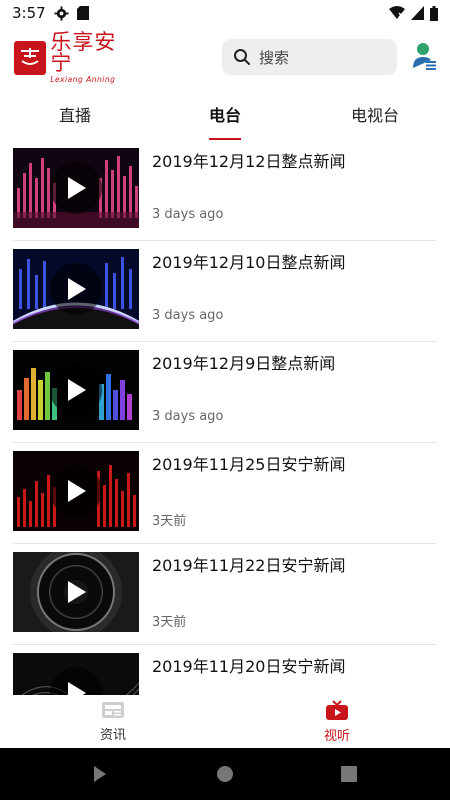 The height and width of the screenshot is (800, 450). I want to click on news-icon, so click(113, 710).